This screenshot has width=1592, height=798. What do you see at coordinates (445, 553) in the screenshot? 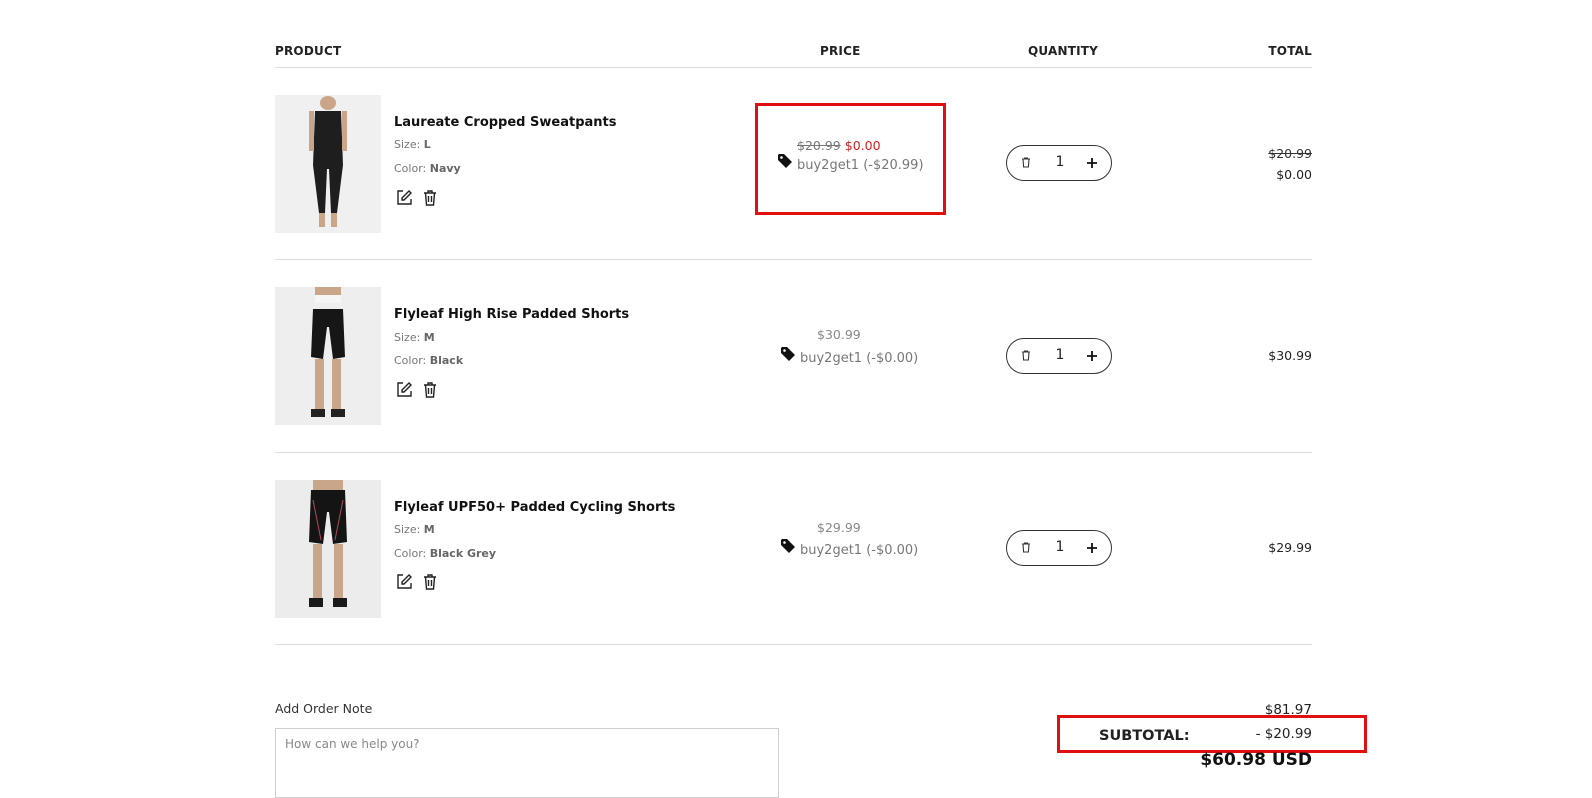
I see `product-color: Color: Black Grey` at bounding box center [445, 553].